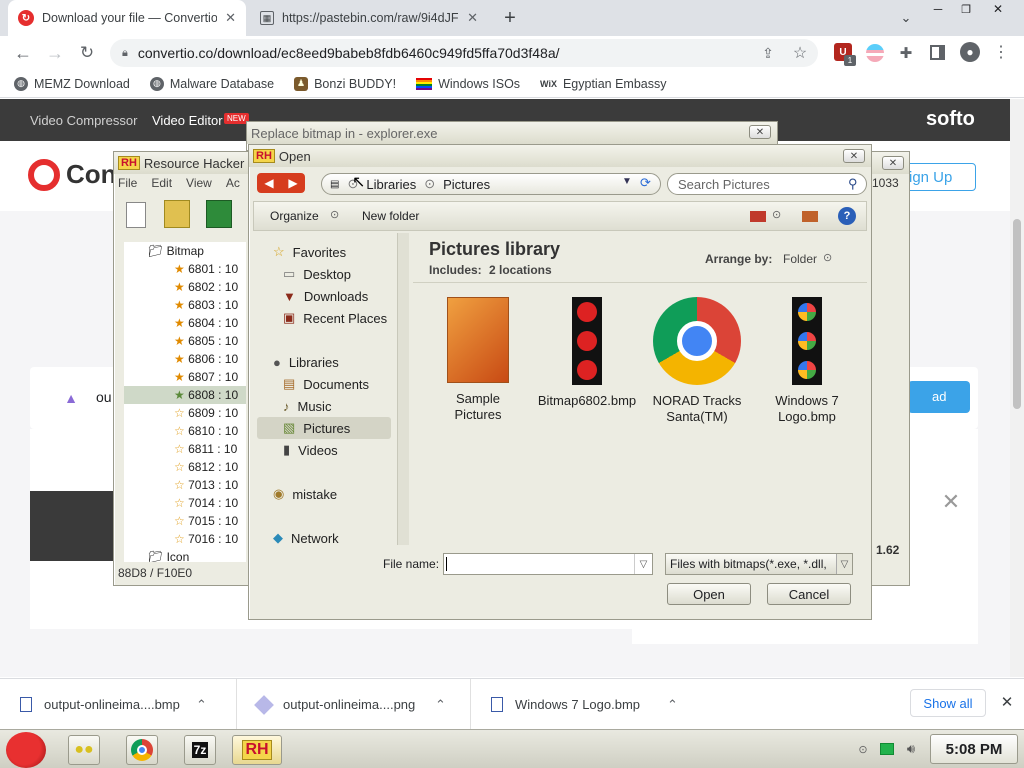 This screenshot has width=1024, height=768. What do you see at coordinates (161, 184) in the screenshot?
I see `menu-edit: Edit` at bounding box center [161, 184].